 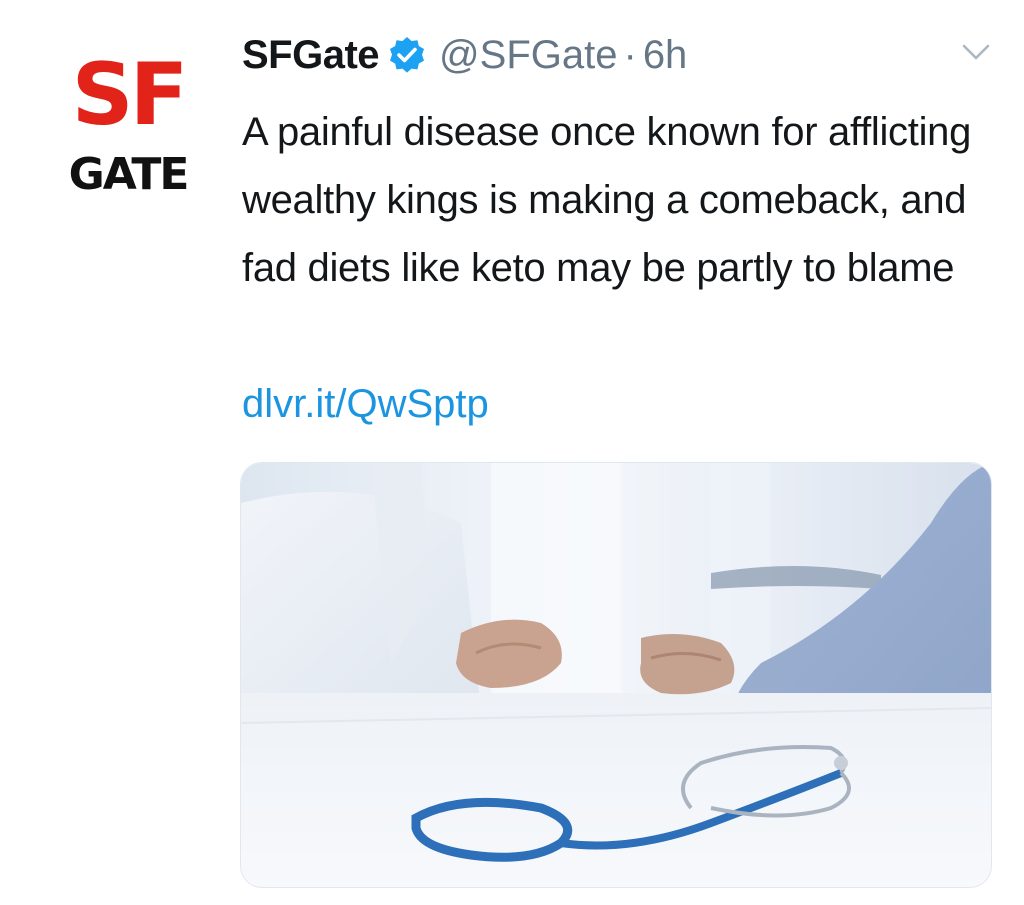 I want to click on avatar: SF GATE, so click(x=128, y=127).